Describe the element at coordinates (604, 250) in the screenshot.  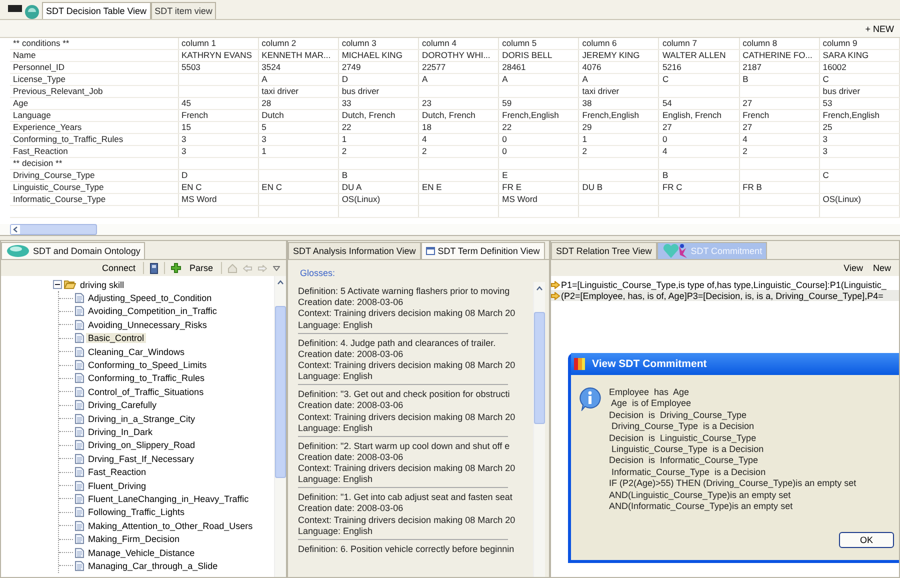
I see `view-tab: SDT Relation Tree View` at that location.